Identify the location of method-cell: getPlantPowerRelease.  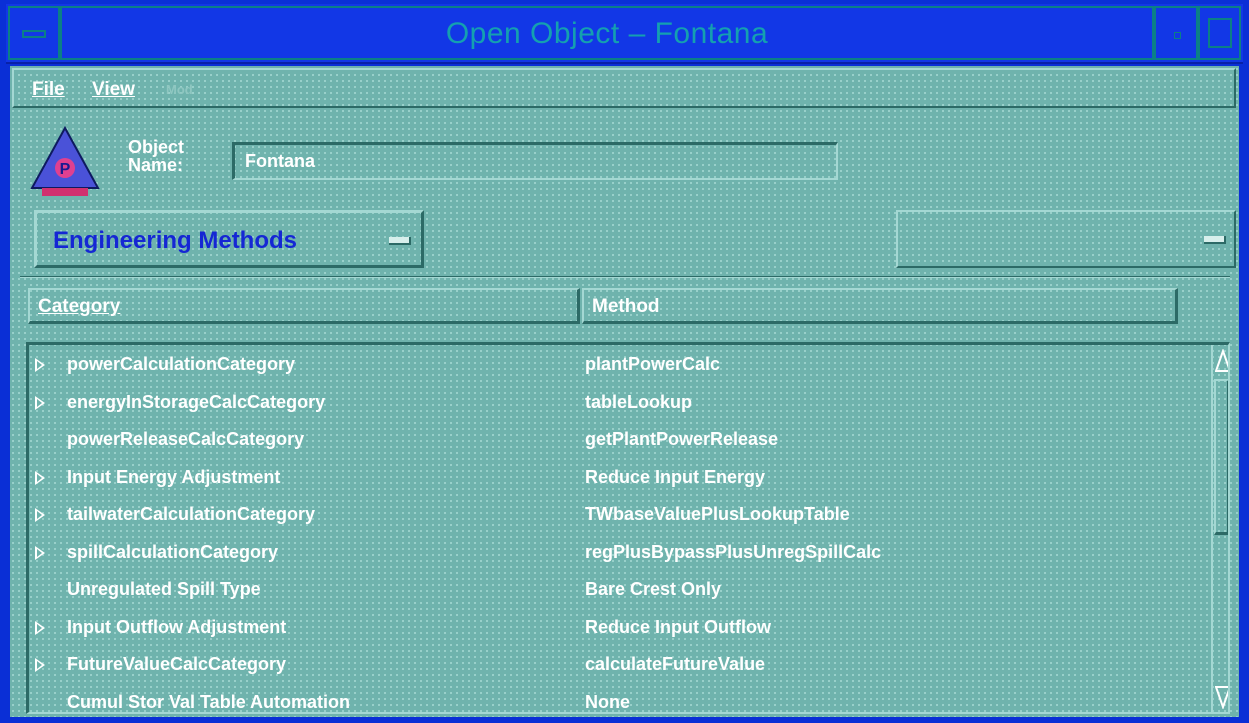
(681, 439).